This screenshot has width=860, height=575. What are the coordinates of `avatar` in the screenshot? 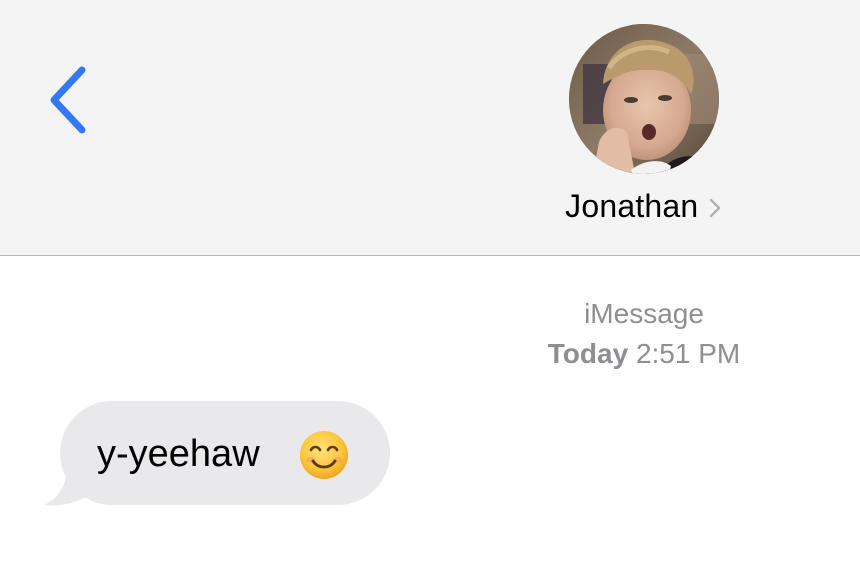 It's located at (644, 99).